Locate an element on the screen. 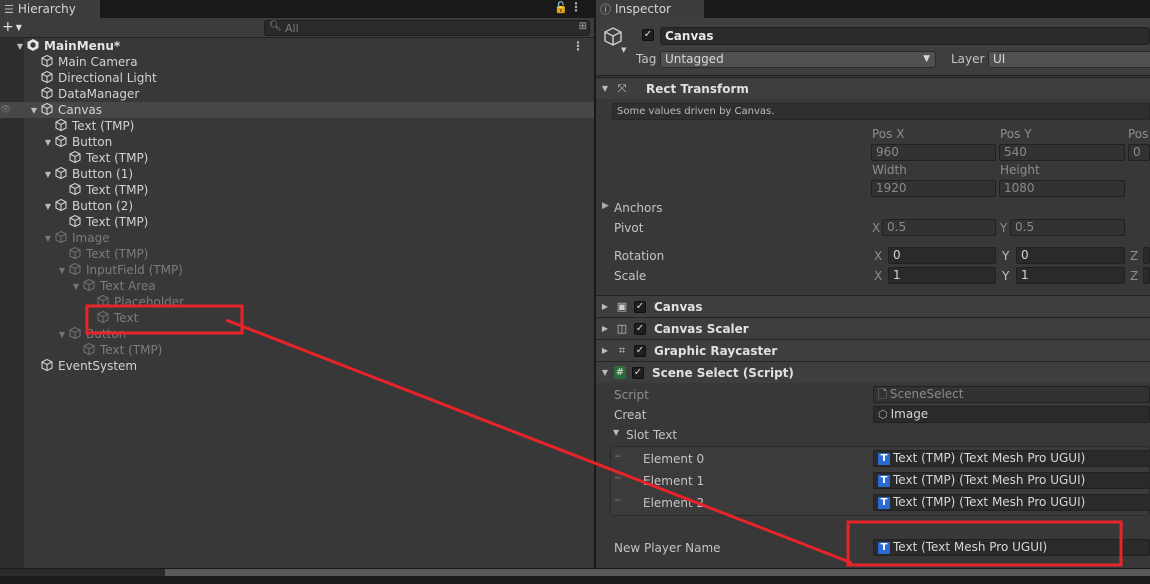 Image resolution: width=1150 pixels, height=584 pixels. hierarchy-item-label: Text is located at coordinates (126, 318).